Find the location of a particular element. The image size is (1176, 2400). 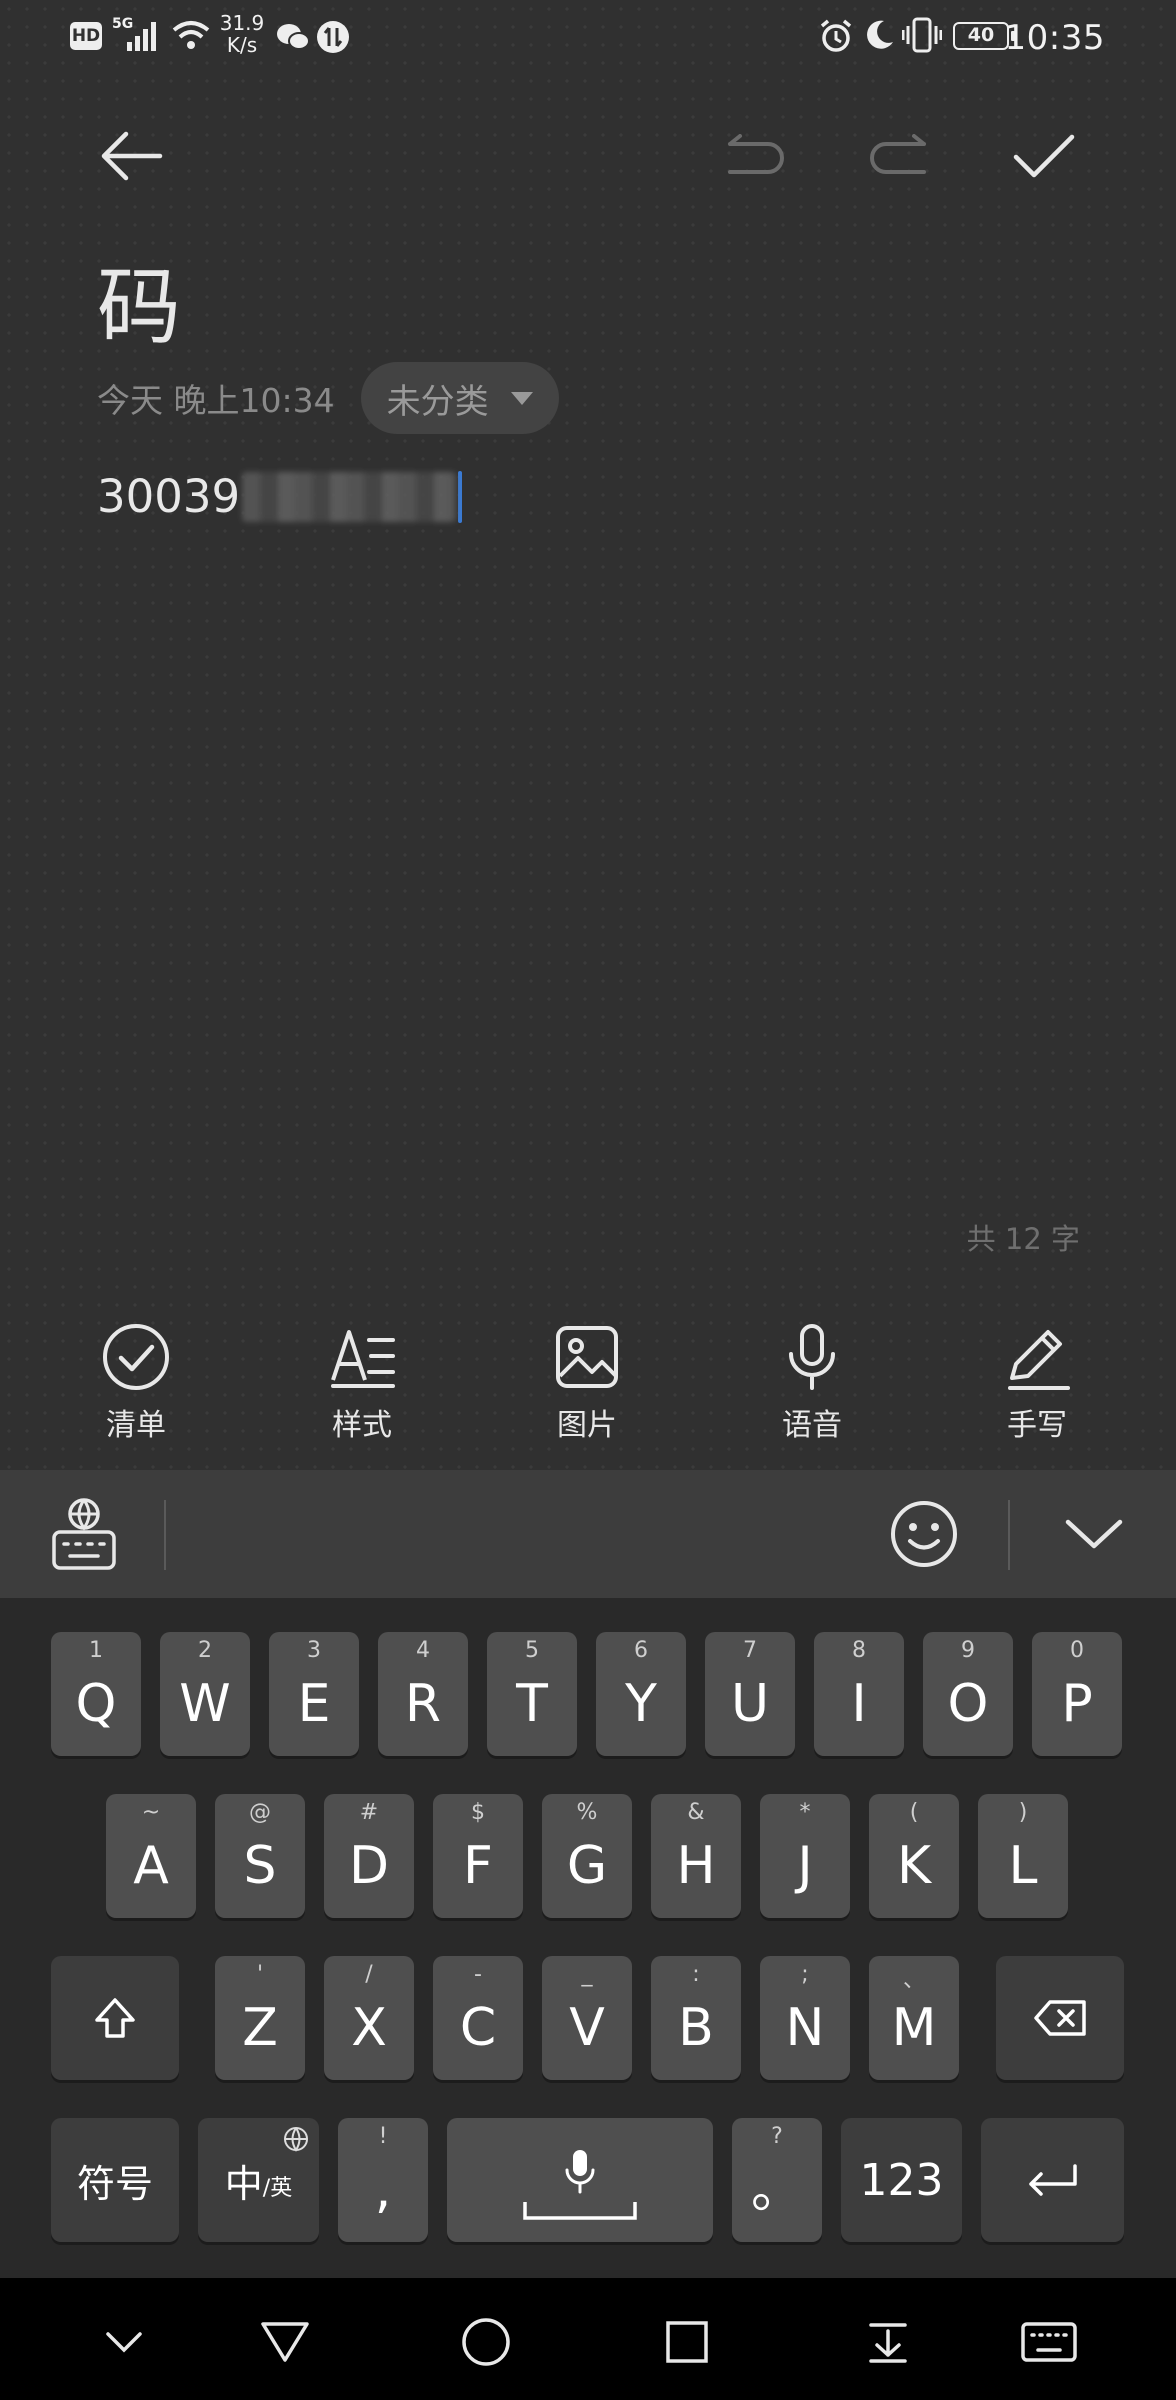

key-n: ; N is located at coordinates (805, 2018).